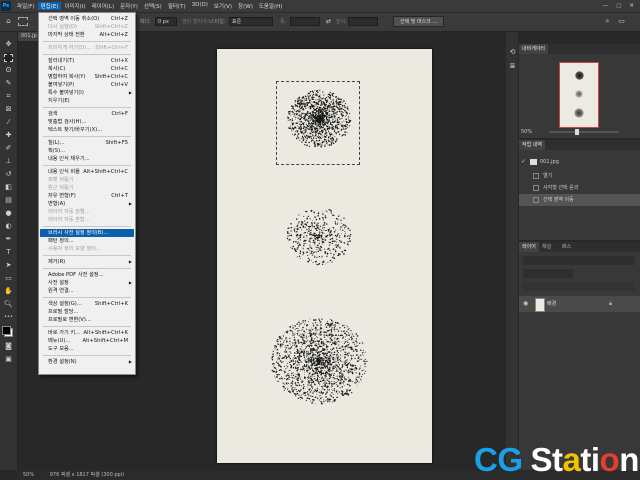 Image resolution: width=640 pixels, height=480 pixels. I want to click on edit-menu-item: 복사(C) Ctrl+C, so click(87, 69).